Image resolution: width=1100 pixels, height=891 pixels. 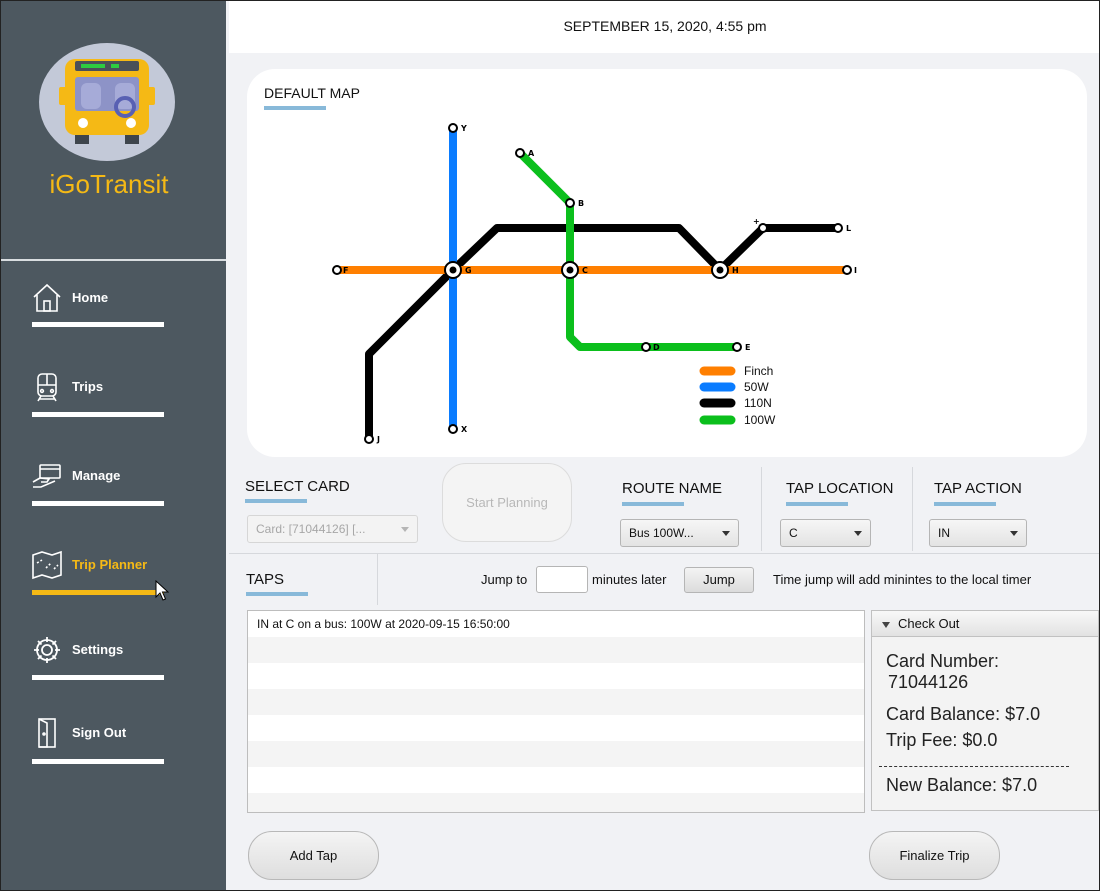 What do you see at coordinates (47, 733) in the screenshot?
I see `door-icon` at bounding box center [47, 733].